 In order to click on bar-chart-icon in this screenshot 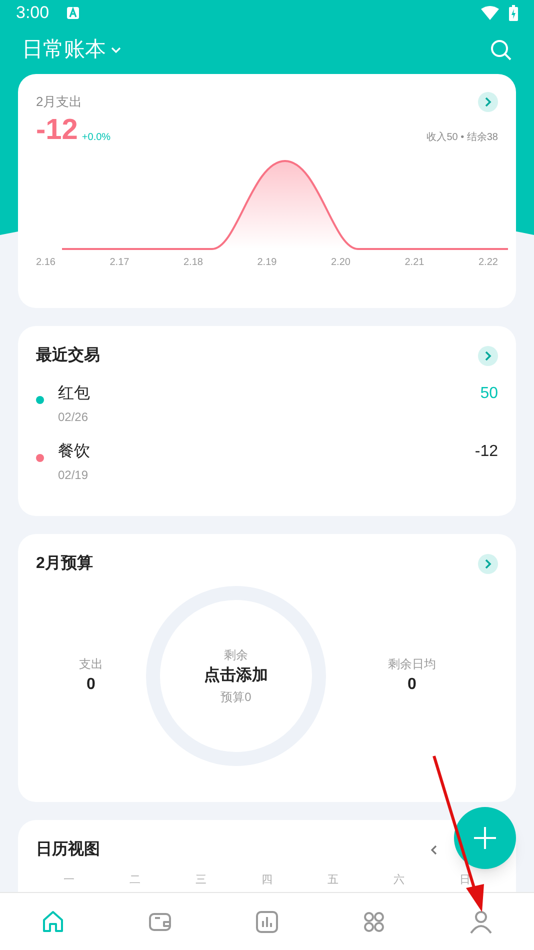, I will do `click(267, 921)`.